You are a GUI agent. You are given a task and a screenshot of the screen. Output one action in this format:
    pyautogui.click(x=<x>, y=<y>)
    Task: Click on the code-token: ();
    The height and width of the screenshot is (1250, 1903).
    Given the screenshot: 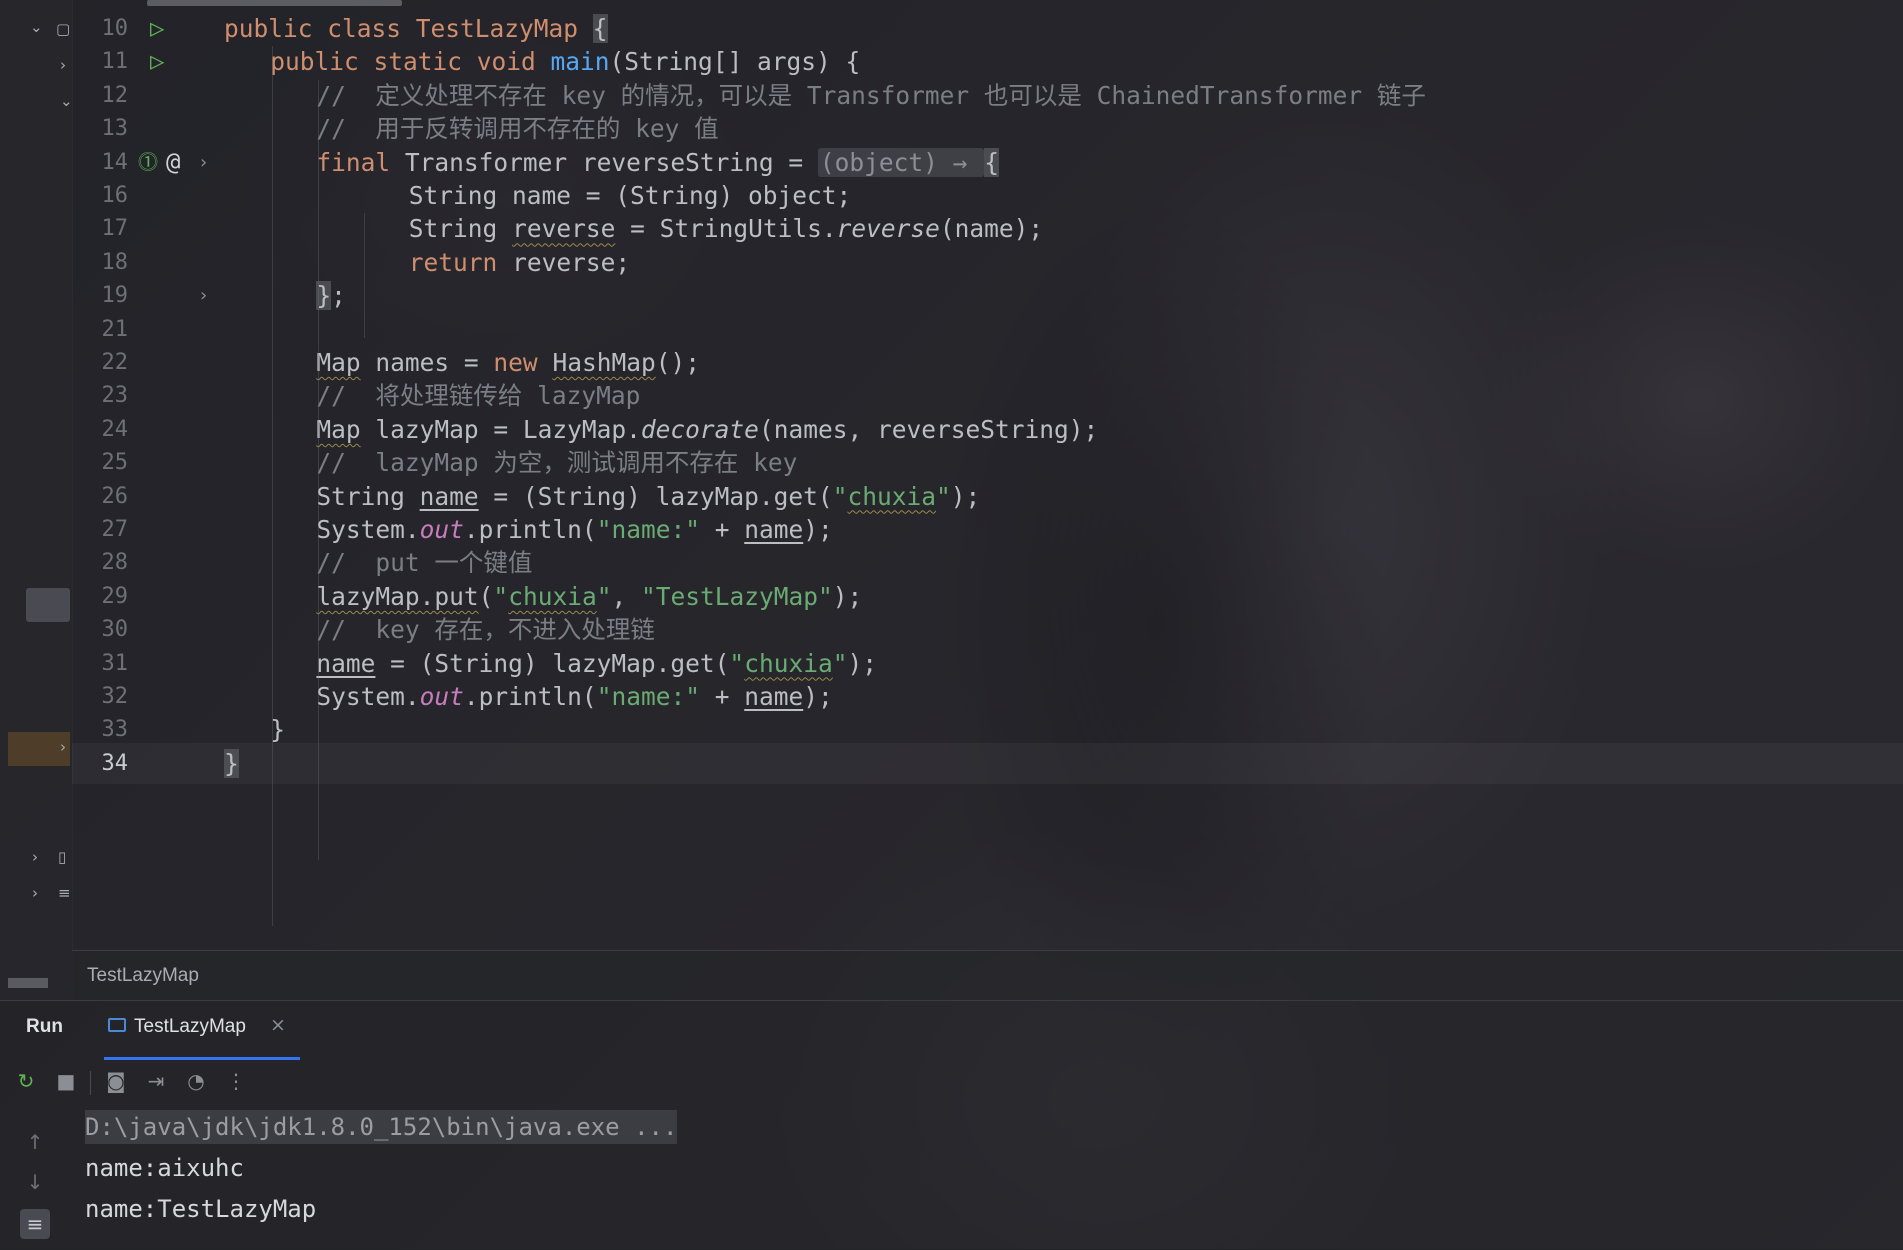 What is the action you would take?
    pyautogui.click(x=677, y=362)
    